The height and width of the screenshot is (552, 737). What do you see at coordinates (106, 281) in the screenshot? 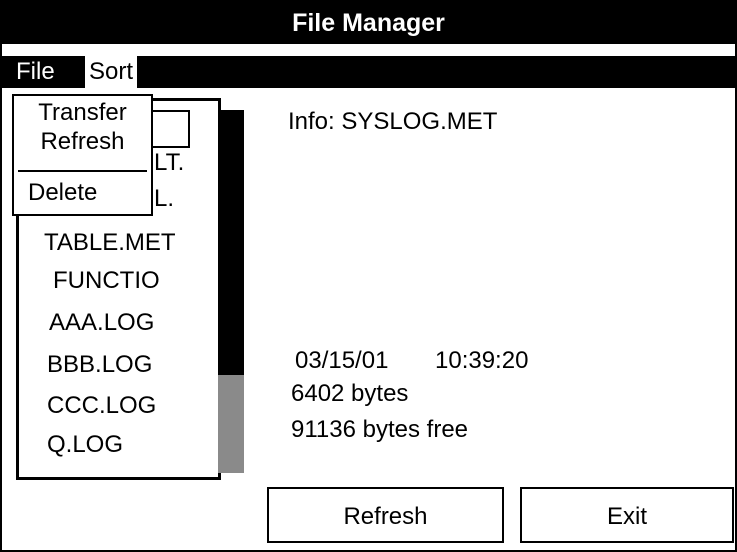
I see `file-item: FUNCTIO` at bounding box center [106, 281].